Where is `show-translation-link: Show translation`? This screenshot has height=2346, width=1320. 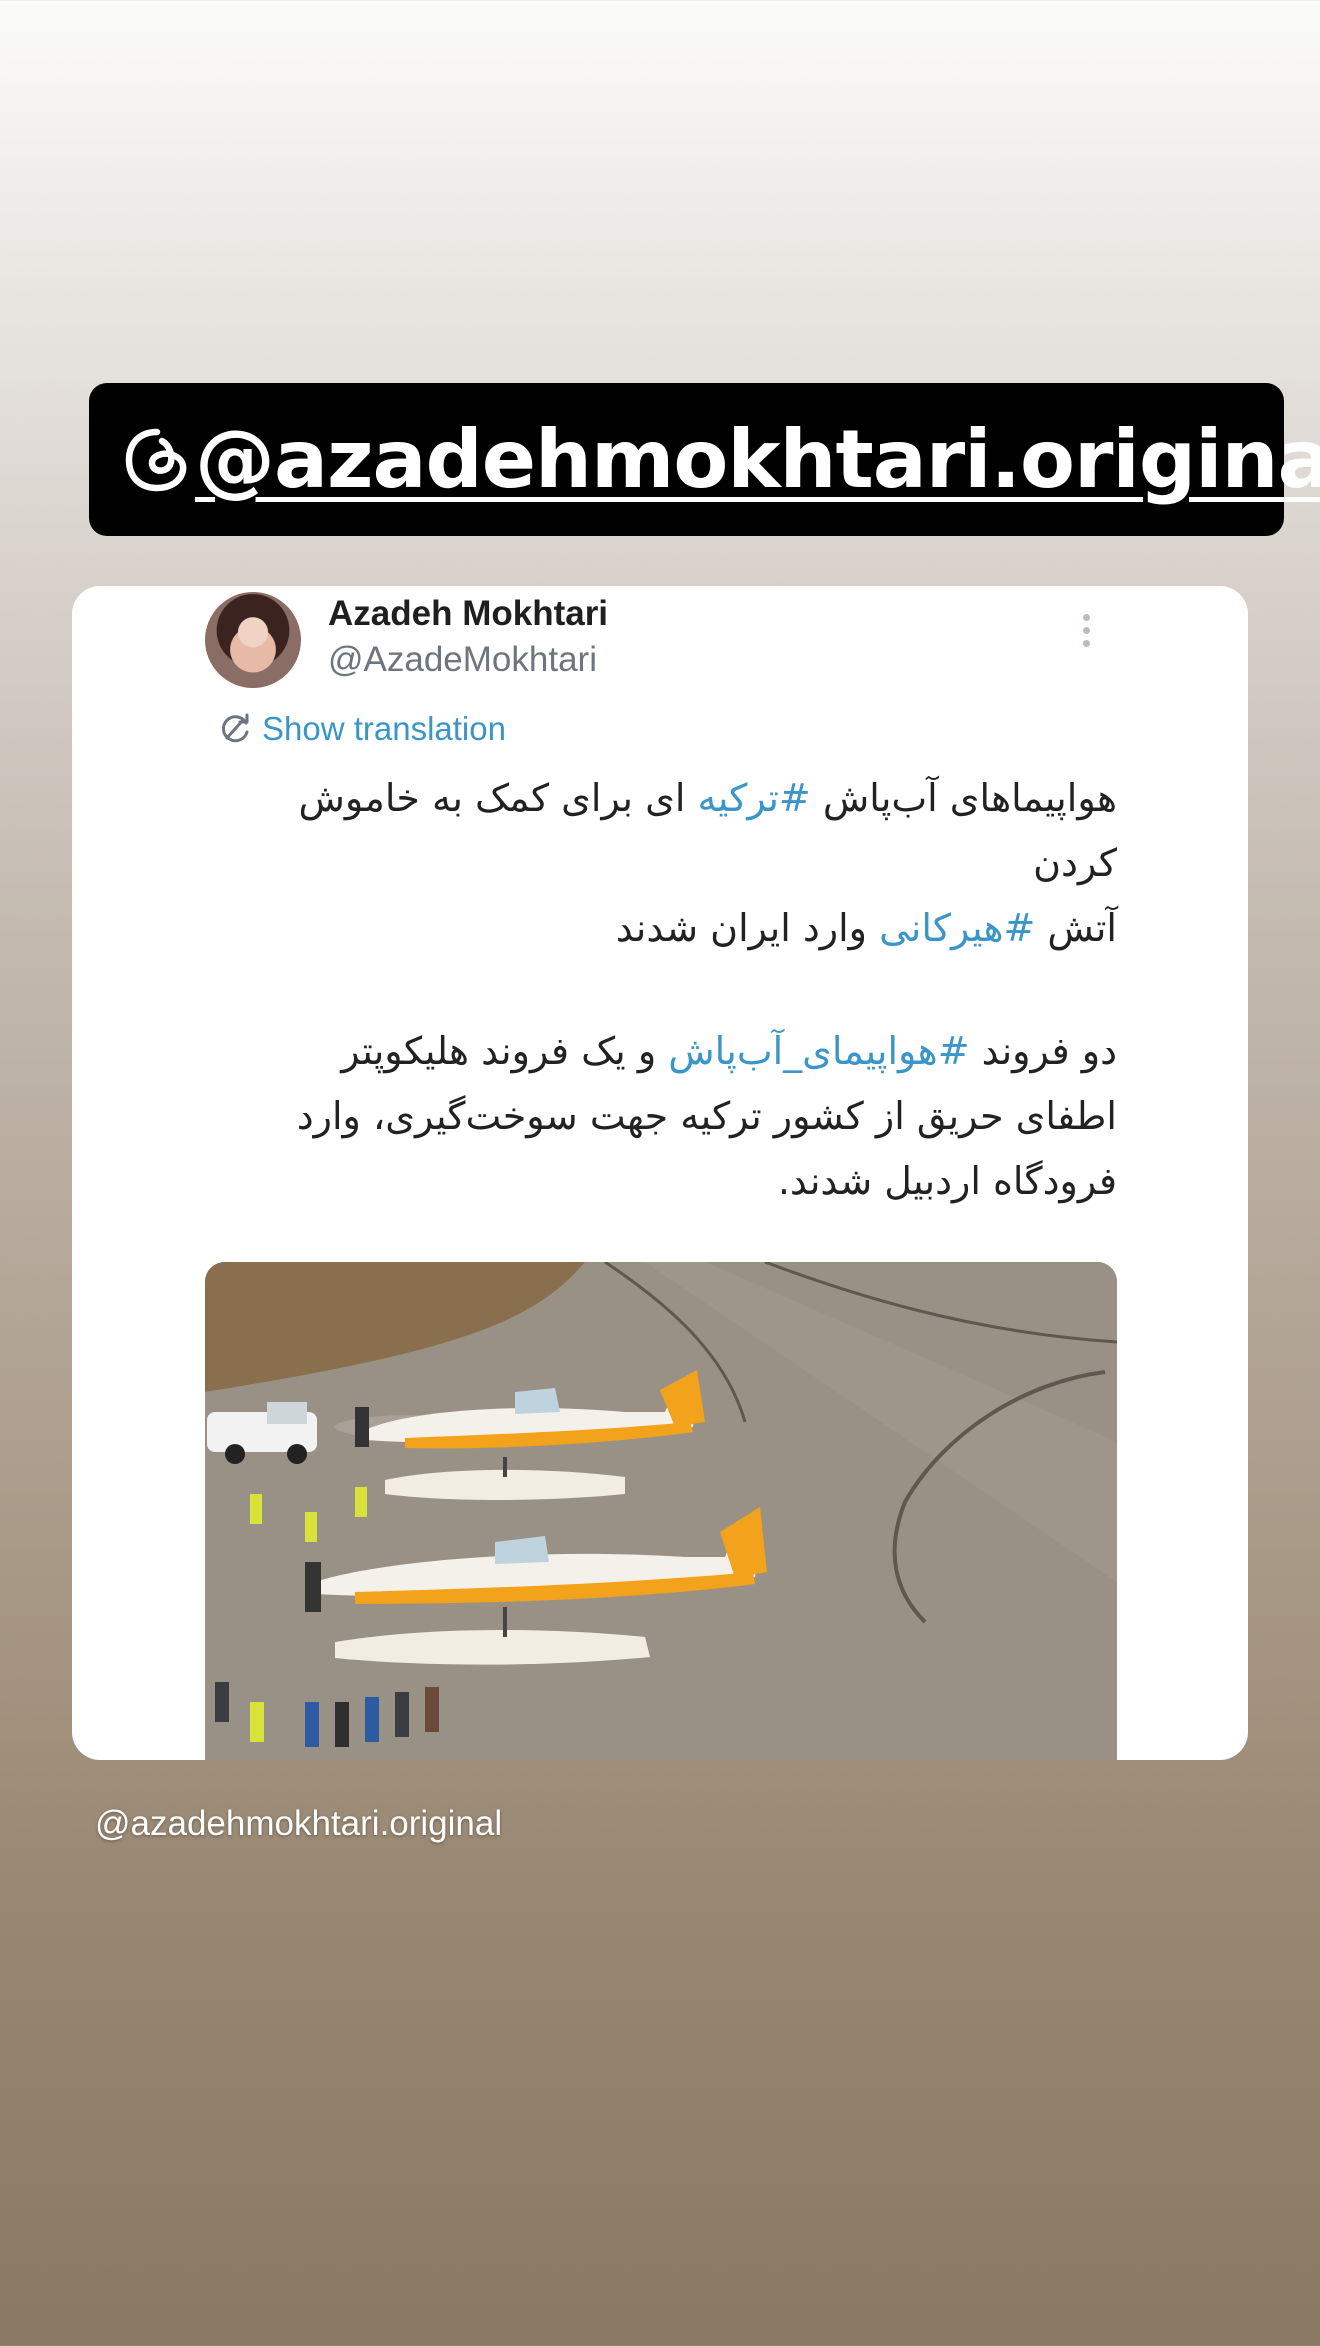
show-translation-link: Show translation is located at coordinates (362, 729).